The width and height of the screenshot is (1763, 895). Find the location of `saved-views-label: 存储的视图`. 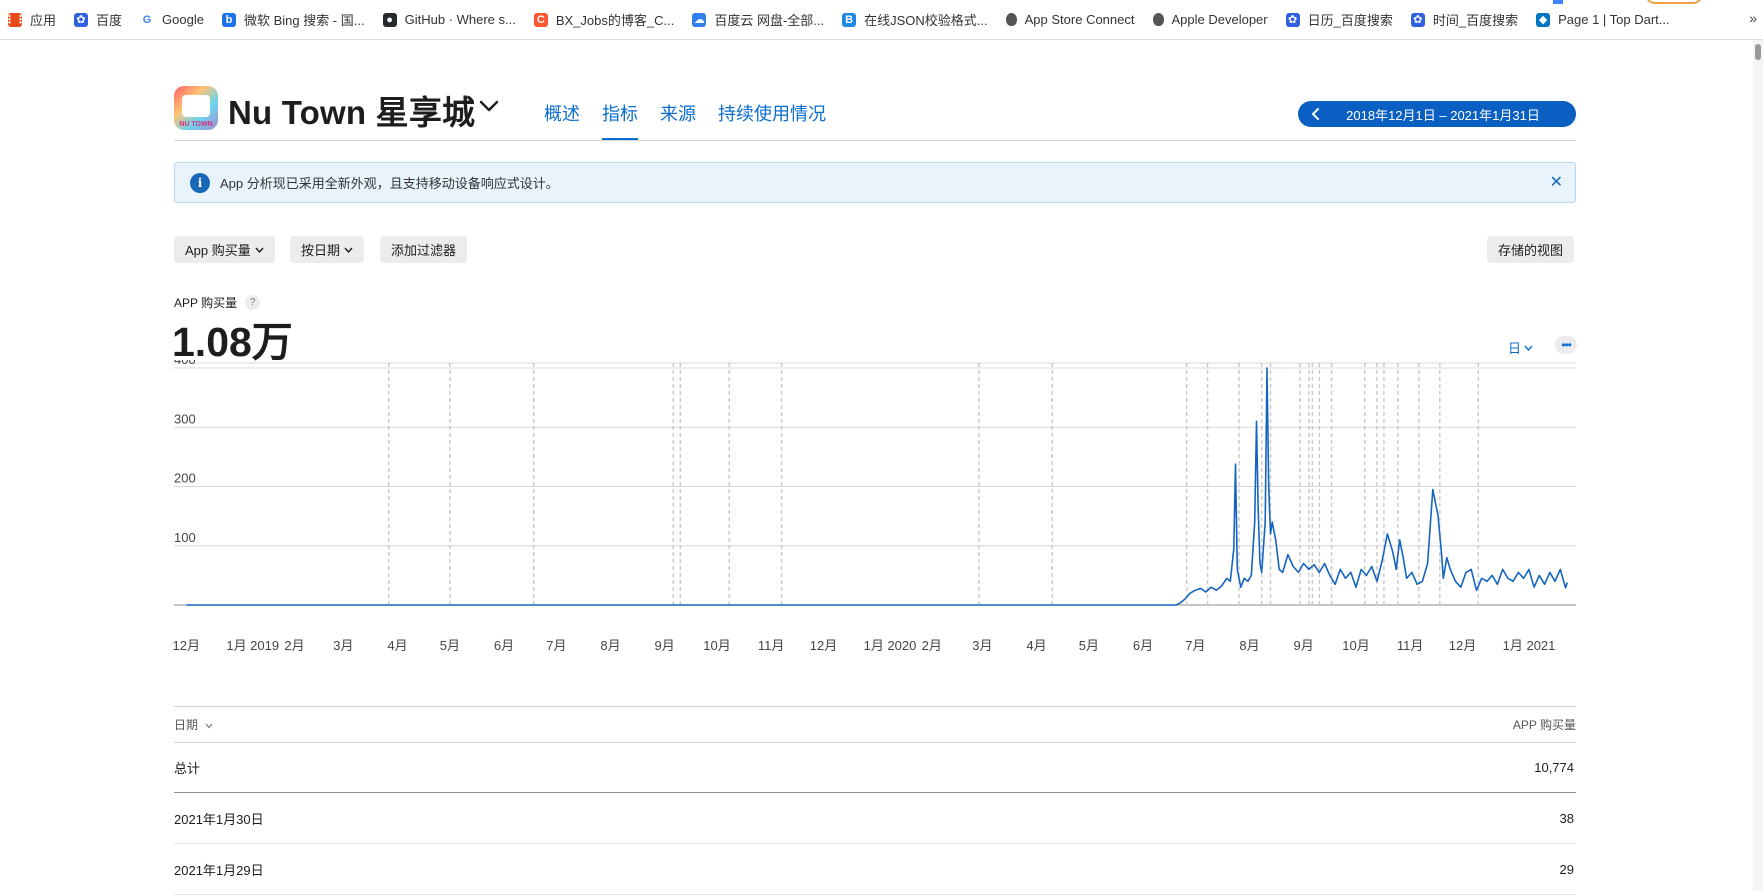

saved-views-label: 存储的视图 is located at coordinates (1531, 250).